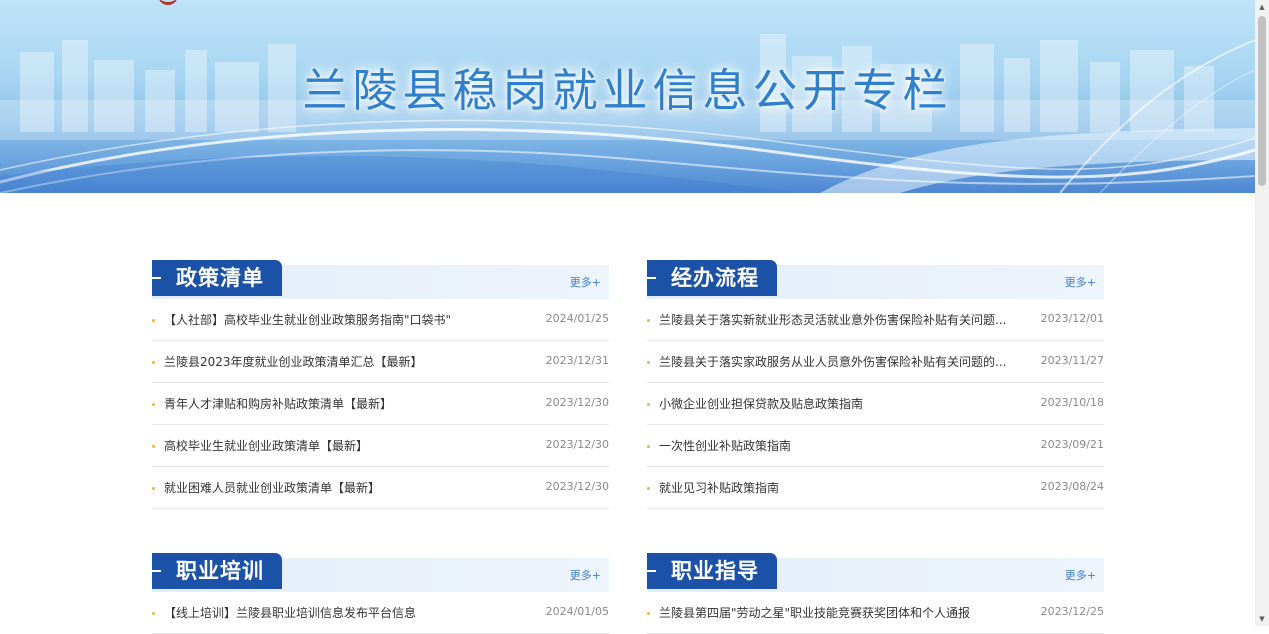 Image resolution: width=1269 pixels, height=634 pixels. What do you see at coordinates (577, 360) in the screenshot?
I see `item-date: 2023/12/31` at bounding box center [577, 360].